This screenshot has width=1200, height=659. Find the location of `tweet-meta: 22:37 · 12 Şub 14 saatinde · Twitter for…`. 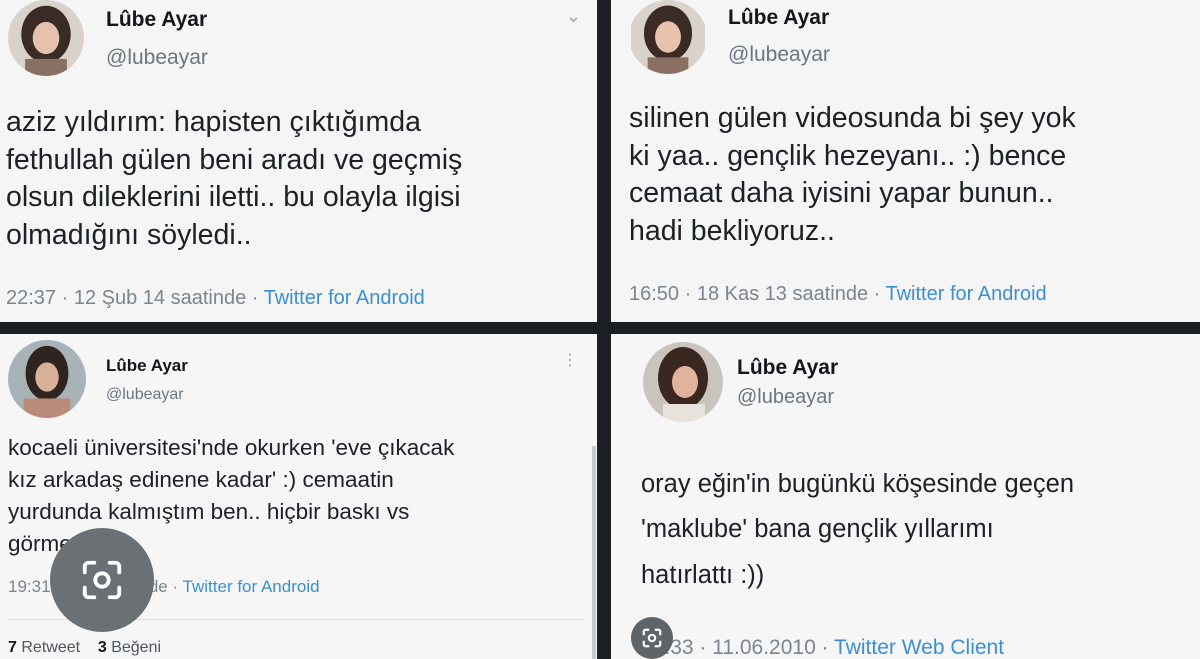

tweet-meta: 22:37 · 12 Şub 14 saatinde · Twitter for… is located at coordinates (215, 298).